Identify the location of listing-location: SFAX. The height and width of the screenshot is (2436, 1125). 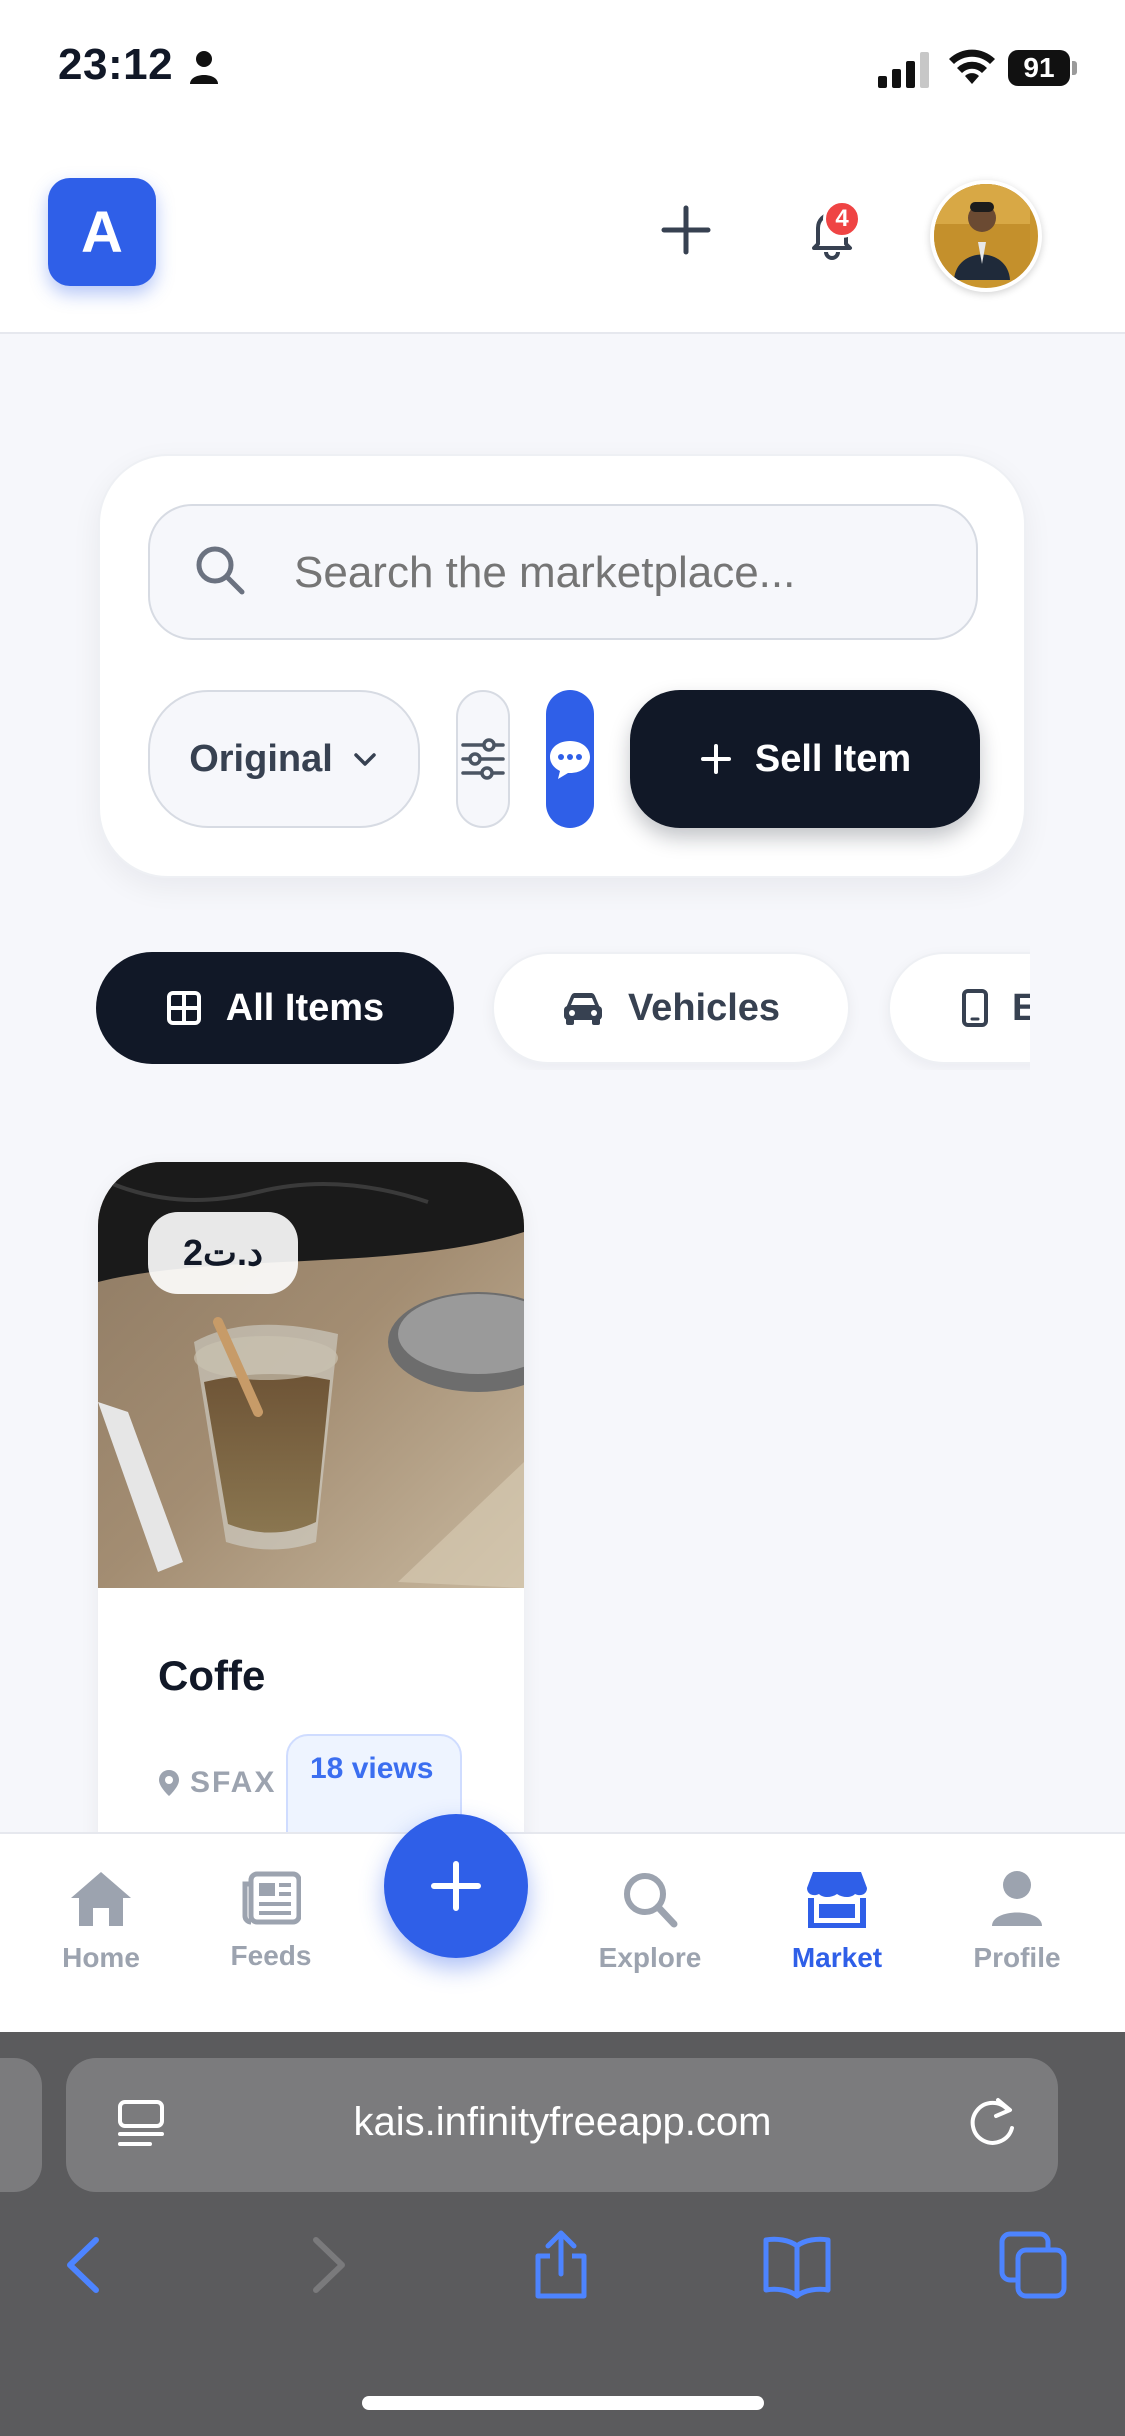
(217, 1783).